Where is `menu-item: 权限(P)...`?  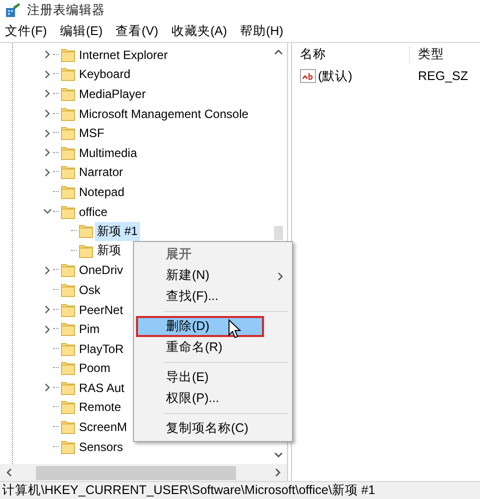 menu-item: 权限(P)... is located at coordinates (213, 398).